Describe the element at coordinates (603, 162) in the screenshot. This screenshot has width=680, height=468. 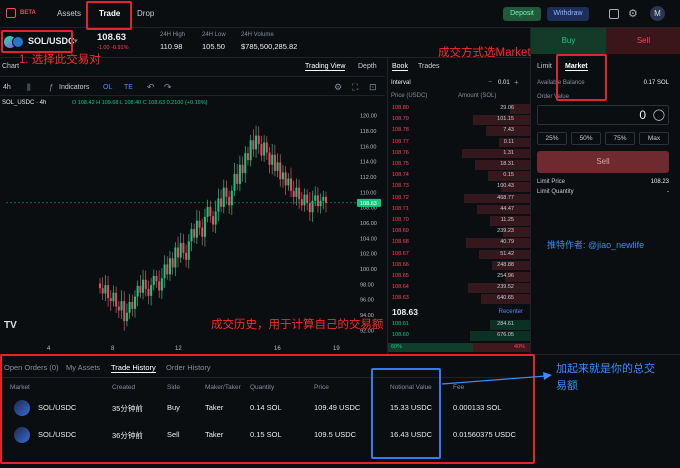
I see `sell-submit-button: Sell` at that location.